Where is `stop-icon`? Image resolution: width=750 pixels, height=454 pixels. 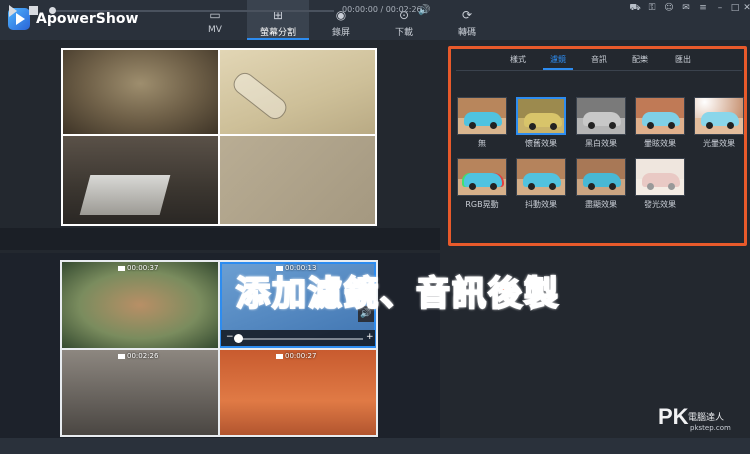 stop-icon is located at coordinates (33, 10).